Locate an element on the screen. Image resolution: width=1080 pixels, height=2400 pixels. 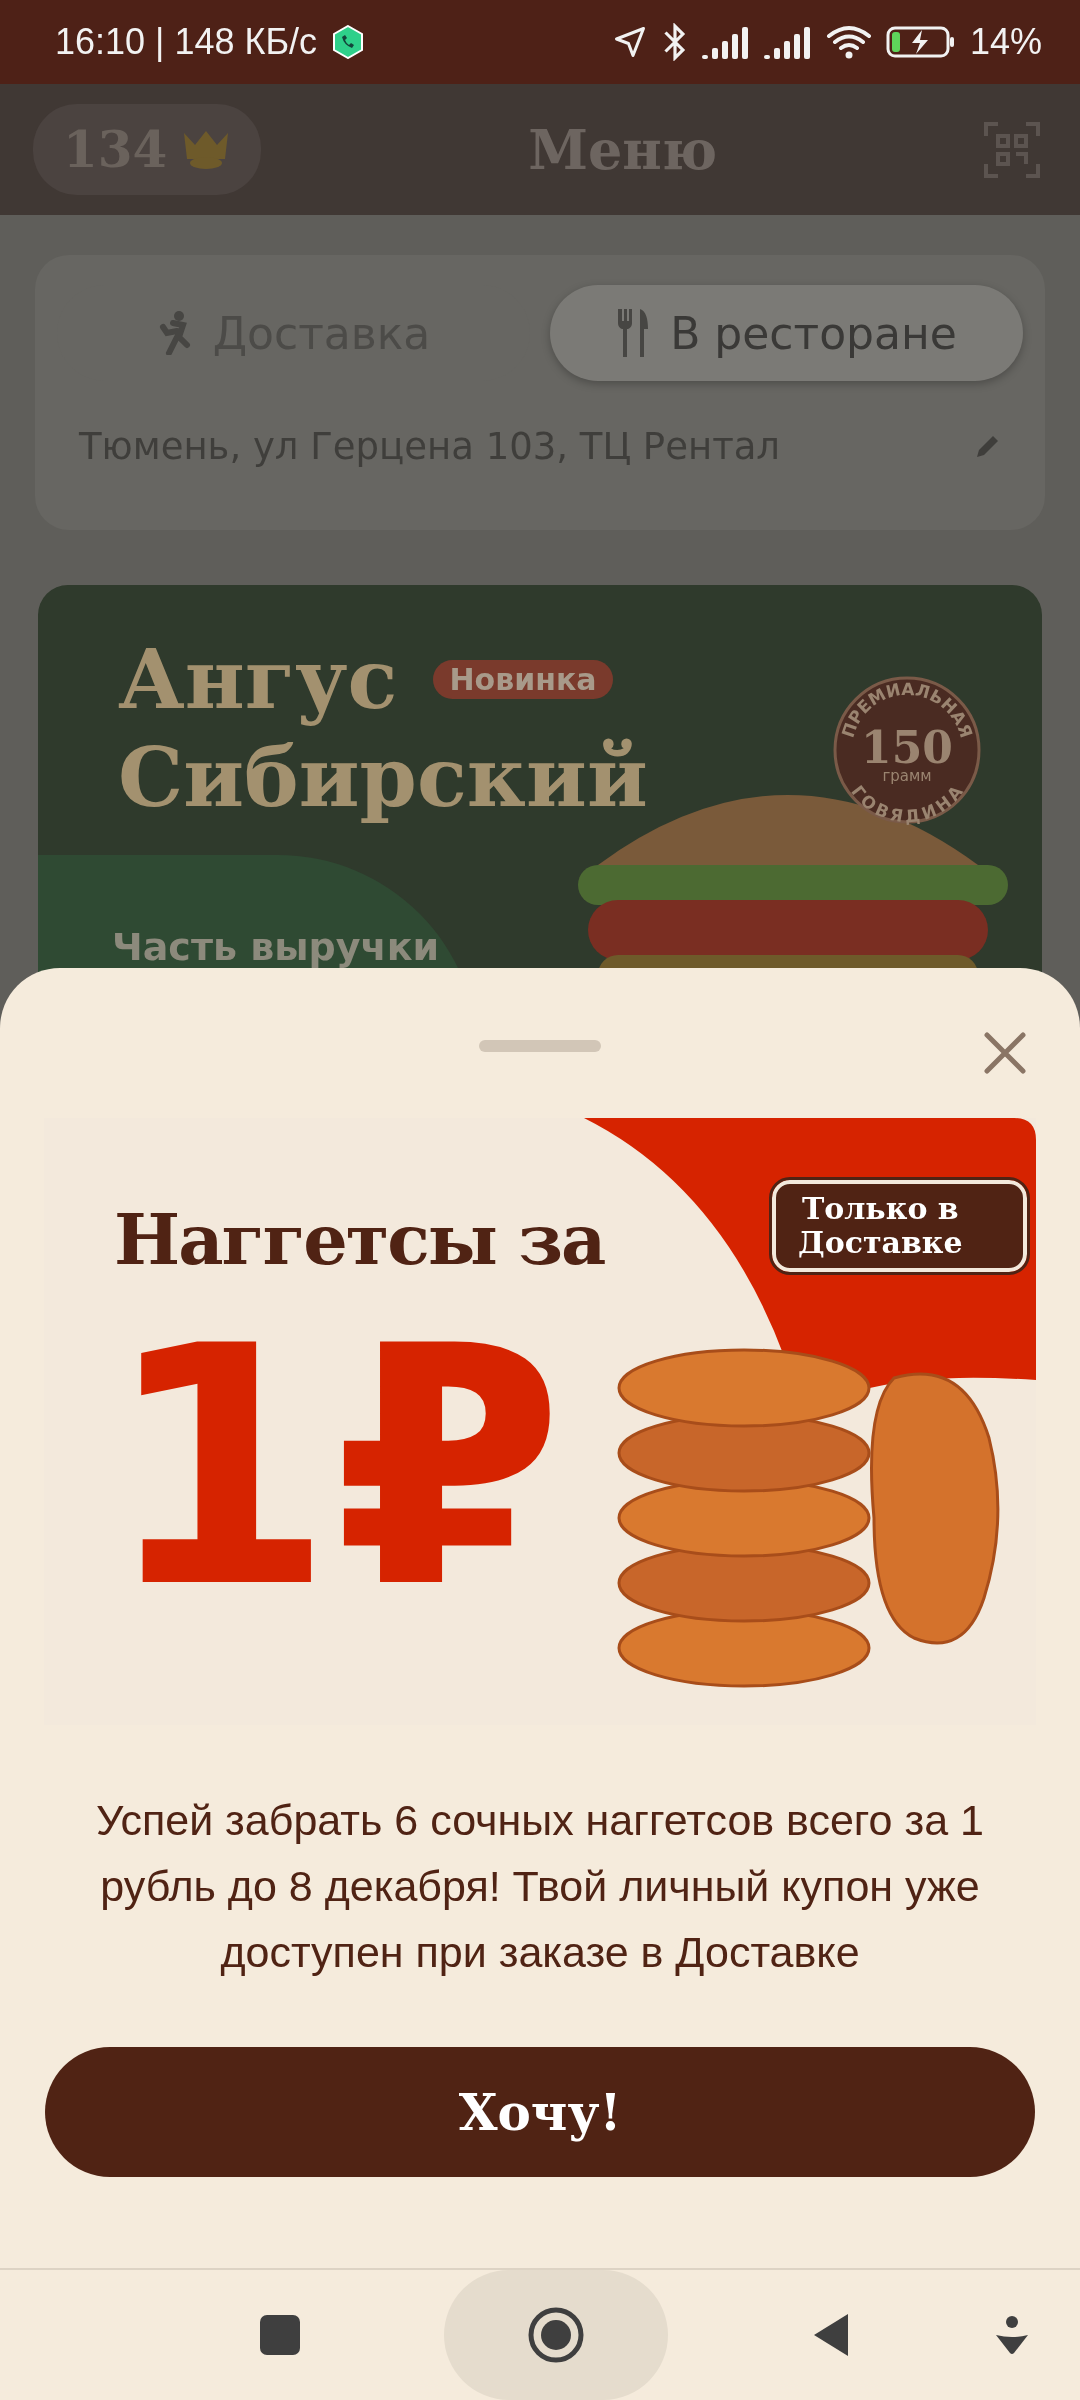
home-circle-icon is located at coordinates (556, 2335).